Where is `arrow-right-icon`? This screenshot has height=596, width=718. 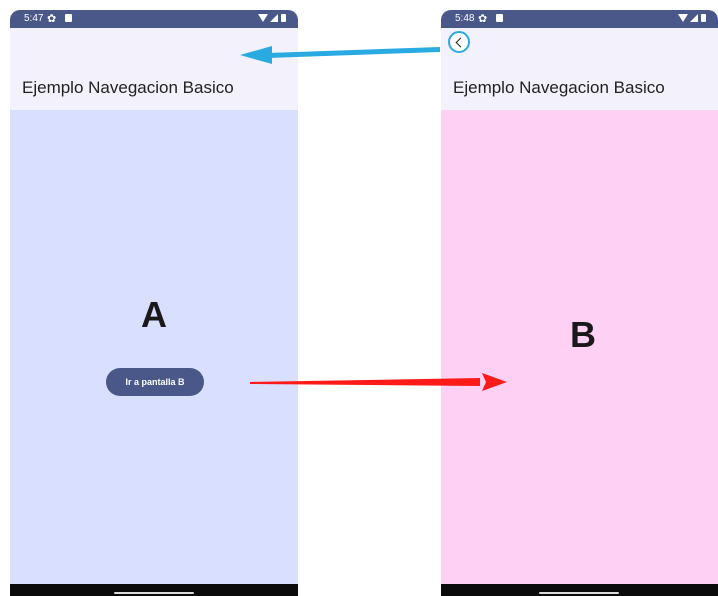 arrow-right-icon is located at coordinates (378, 382).